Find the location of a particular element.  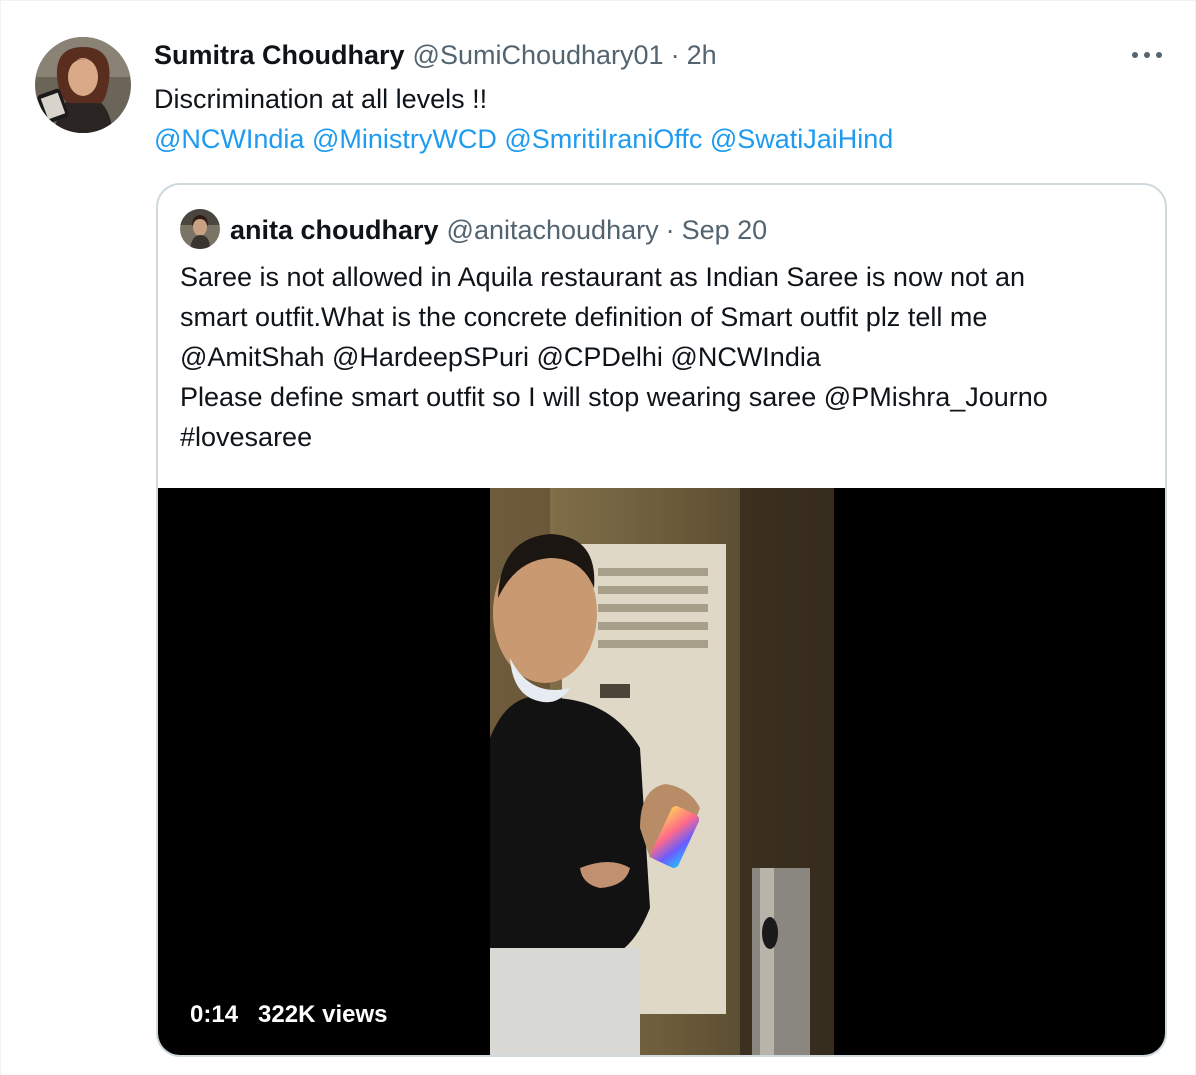

more-horizontal-icon is located at coordinates (1147, 55).